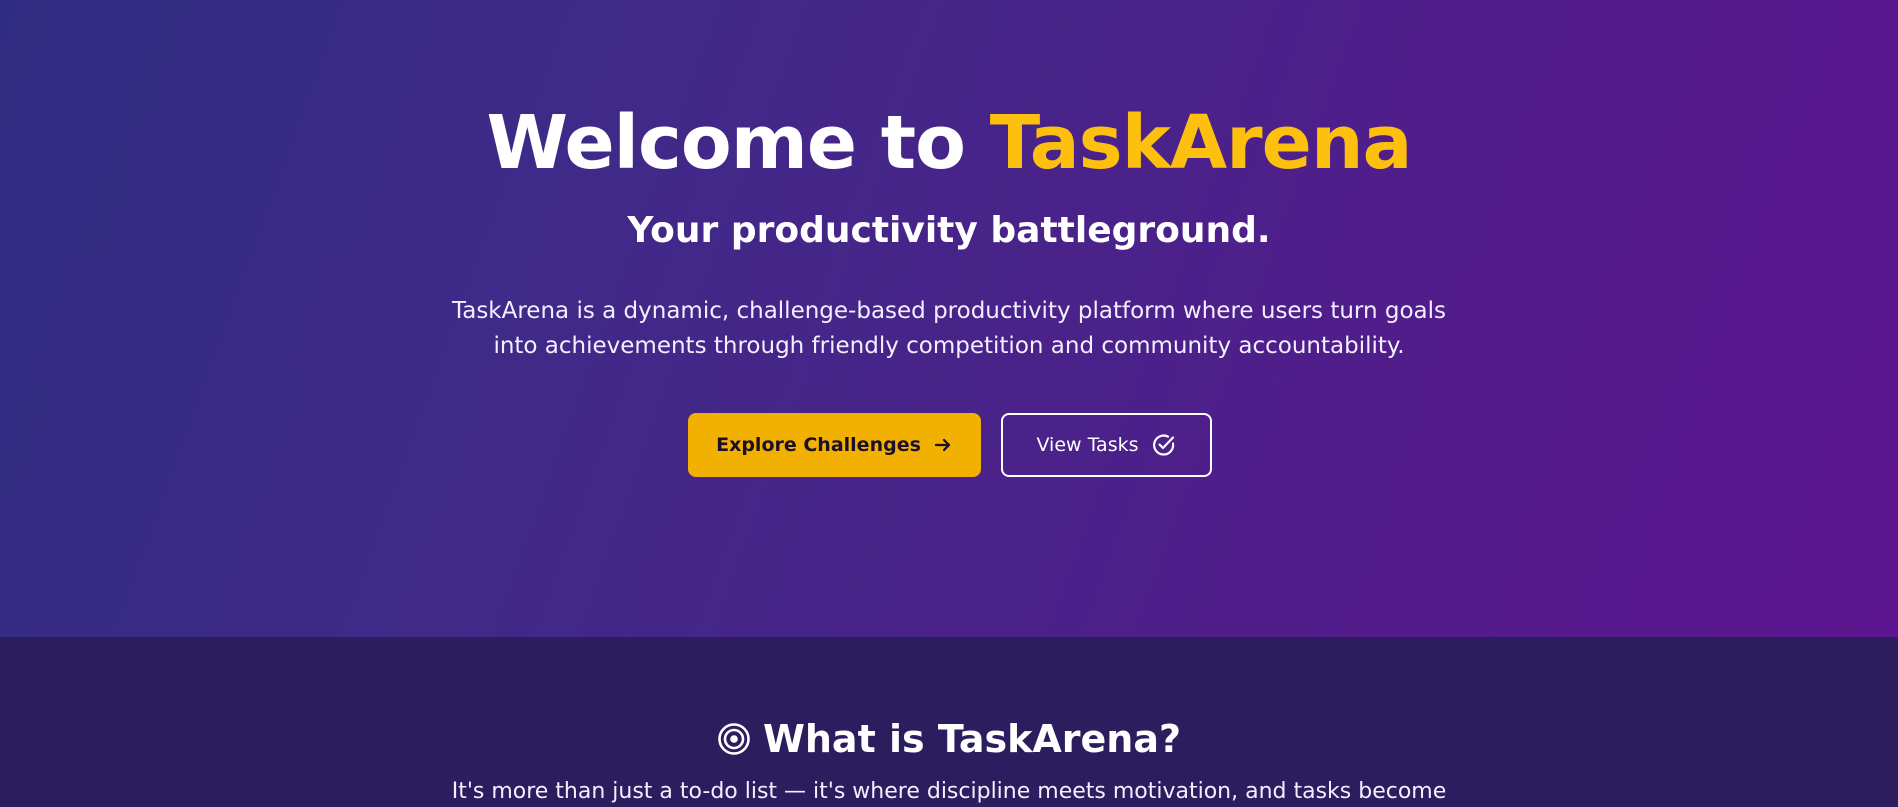  I want to click on hero-title-brand: TaskArena, so click(1201, 143).